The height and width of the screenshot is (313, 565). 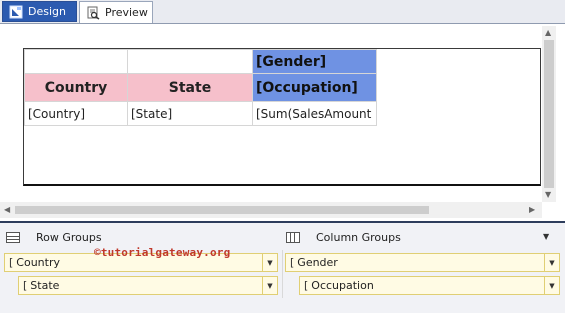 What do you see at coordinates (148, 285) in the screenshot?
I see `row-group-state: [ State ▼` at bounding box center [148, 285].